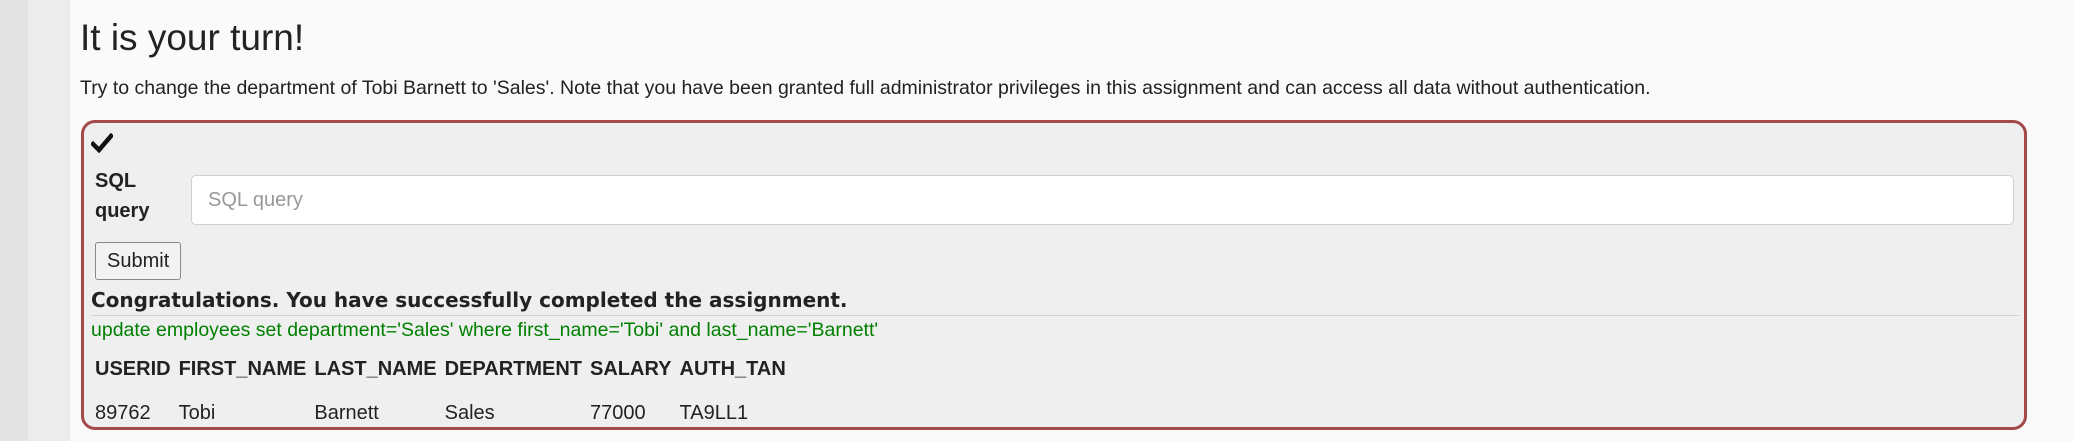 The image size is (2073, 441). Describe the element at coordinates (346, 412) in the screenshot. I see `cell-last-name: Barnett` at that location.